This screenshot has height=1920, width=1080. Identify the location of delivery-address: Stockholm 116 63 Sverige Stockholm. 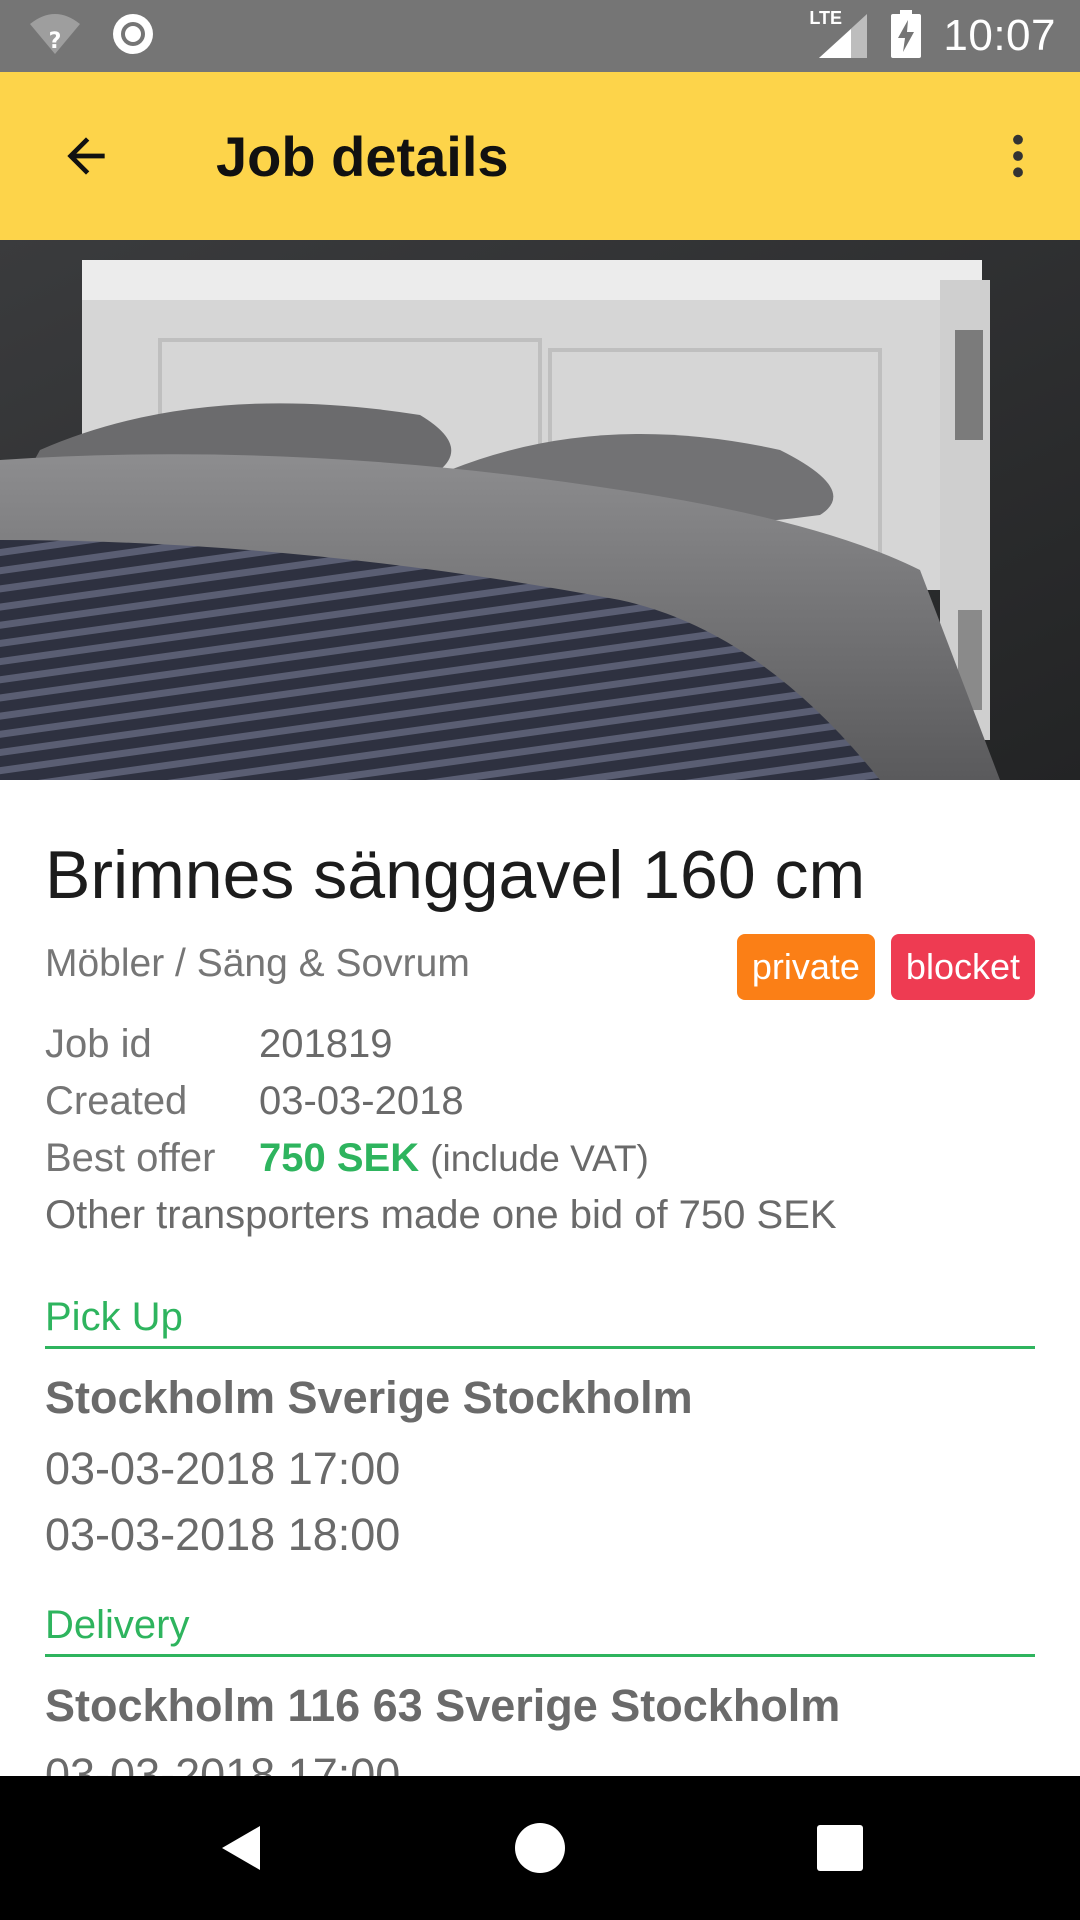
(443, 1705).